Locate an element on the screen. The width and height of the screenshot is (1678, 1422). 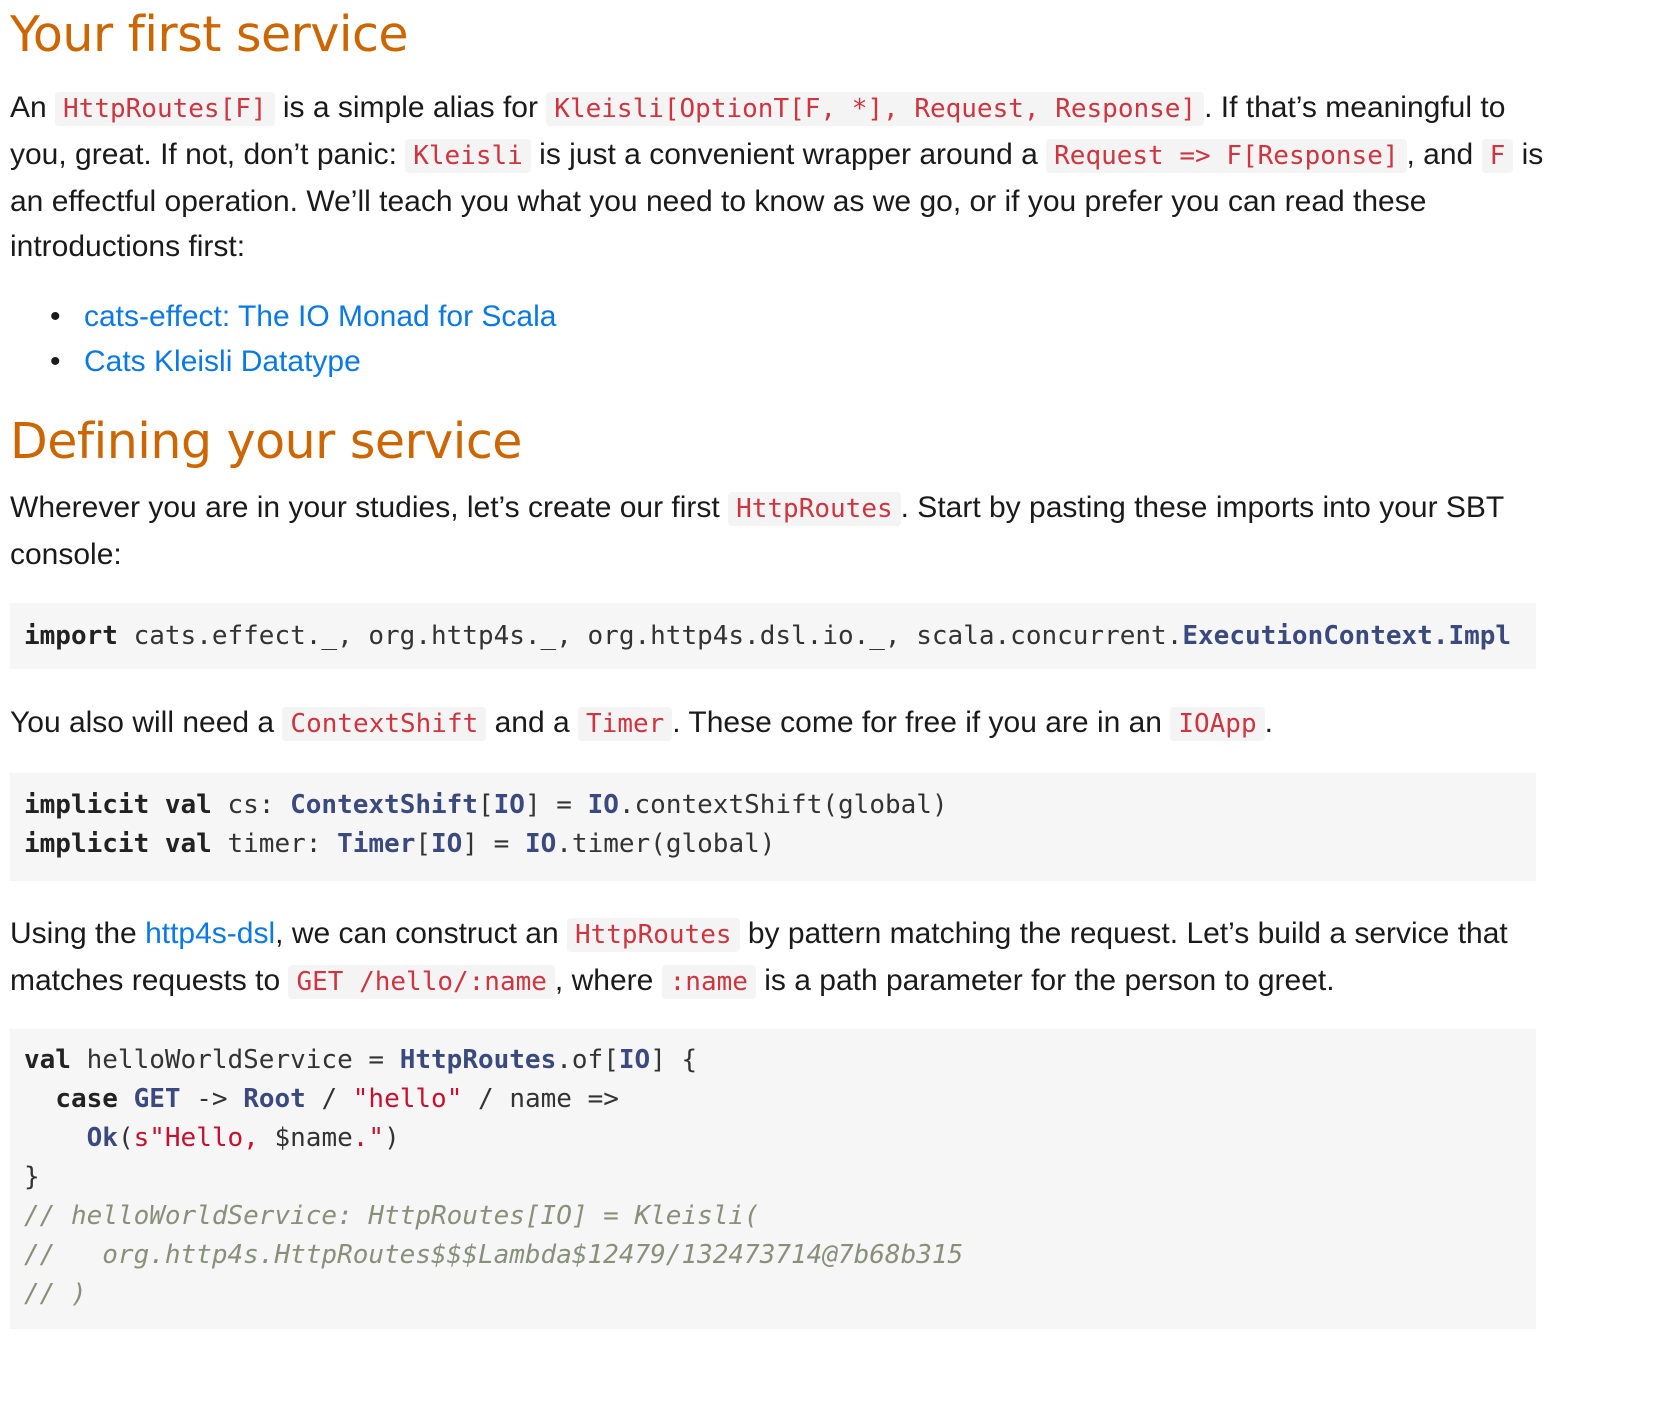
inline-code: ContextShift is located at coordinates (384, 724).